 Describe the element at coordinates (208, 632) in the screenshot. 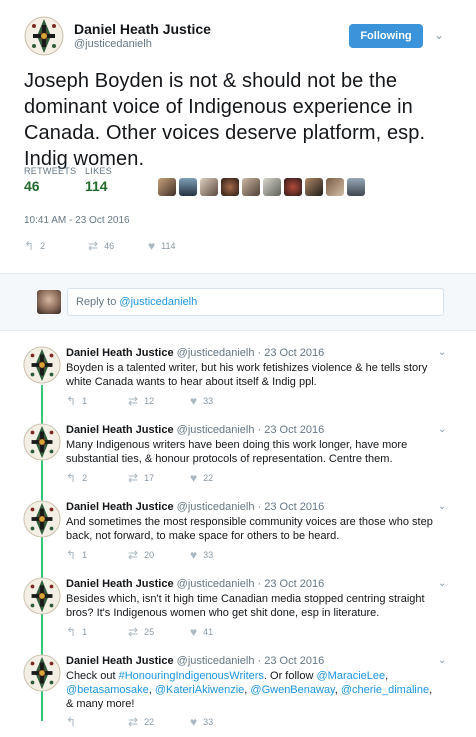

I see `like-count: 41` at that location.